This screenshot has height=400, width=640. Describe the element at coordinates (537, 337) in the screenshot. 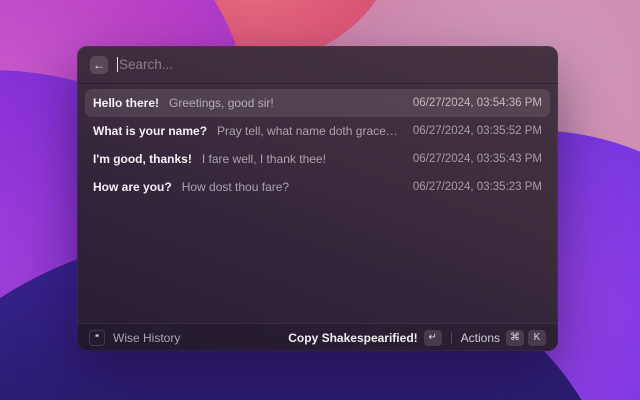

I see `k-key-icon: K` at that location.